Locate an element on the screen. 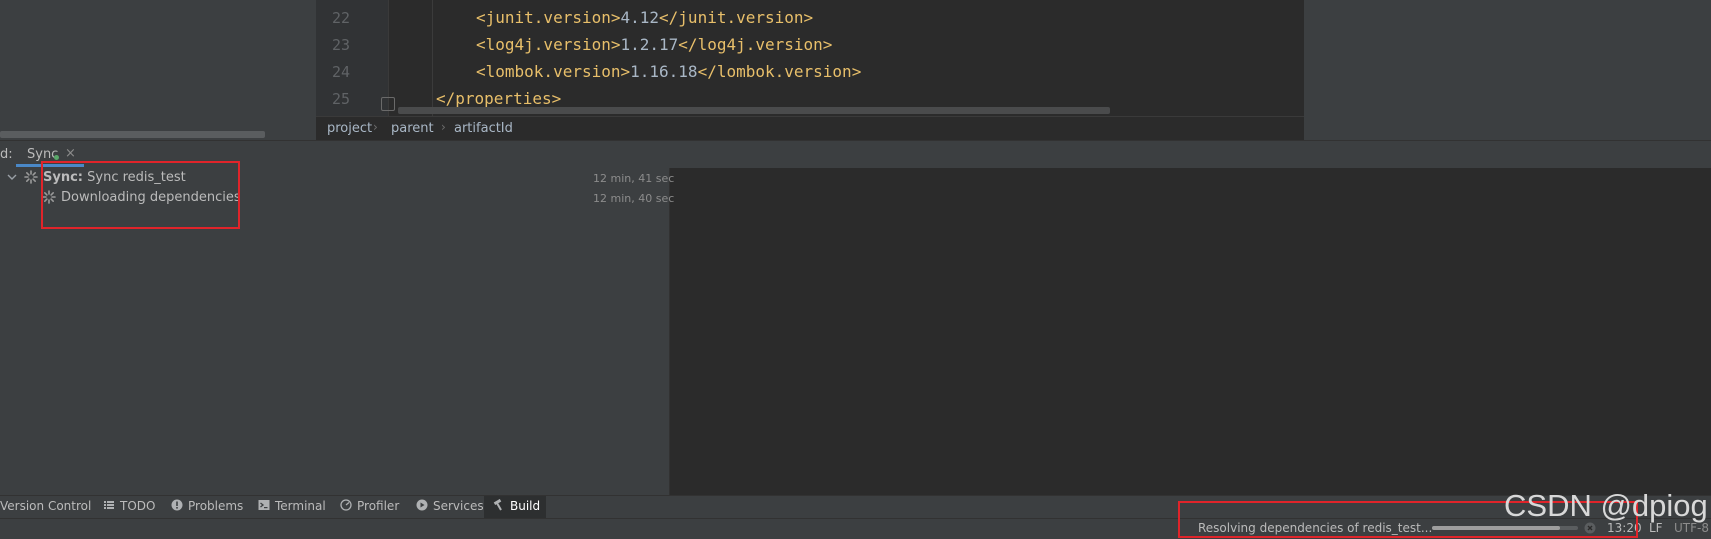 This screenshot has height=539, width=1711. code-line: <lombok.version>1.16.18</lombok.version> is located at coordinates (668, 71).